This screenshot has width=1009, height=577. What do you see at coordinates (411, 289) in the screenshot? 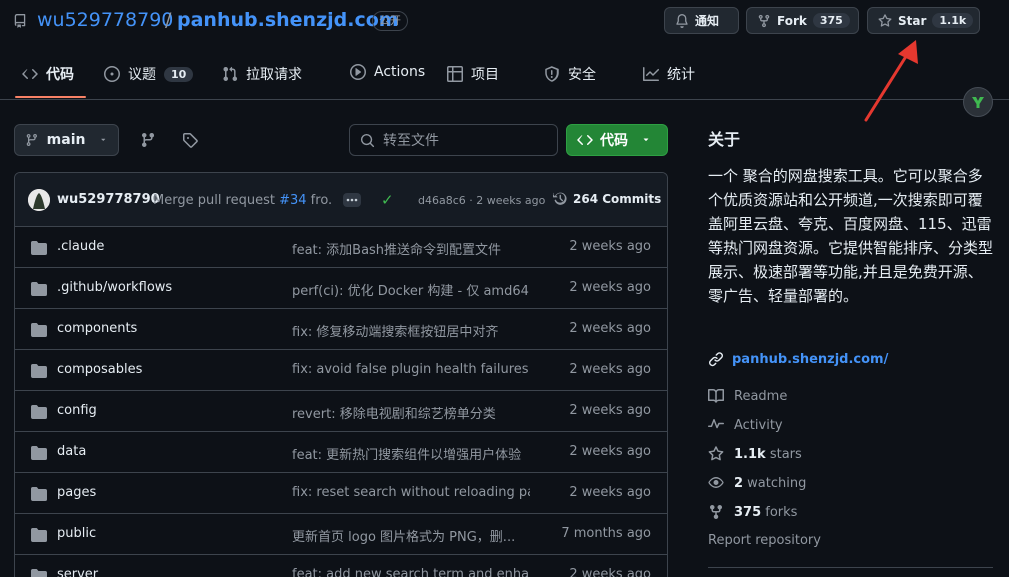
I see `file-commit-message: perf(ci): 优化 Docker 构建 - 仅 amd64` at bounding box center [411, 289].